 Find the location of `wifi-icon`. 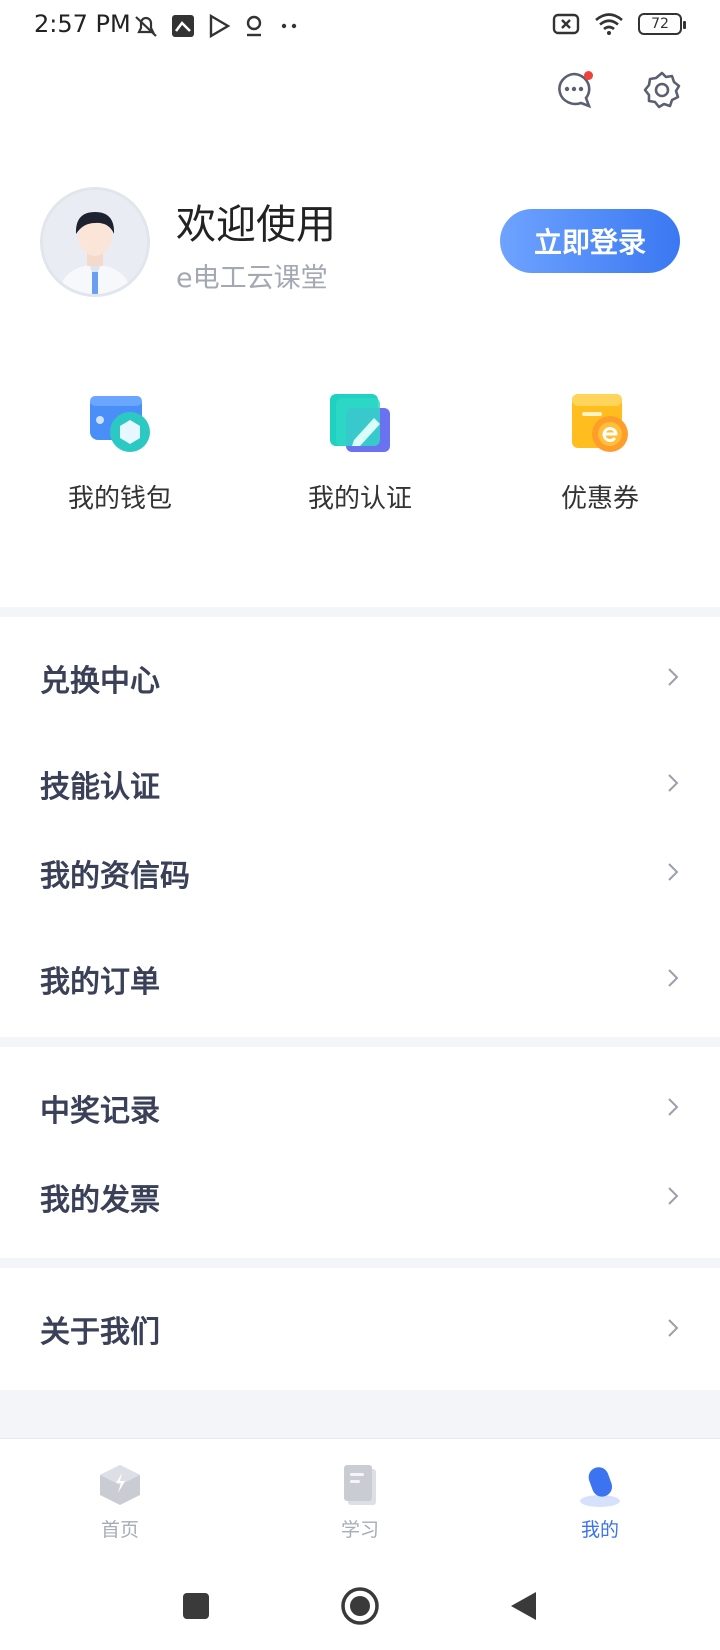

wifi-icon is located at coordinates (609, 24).